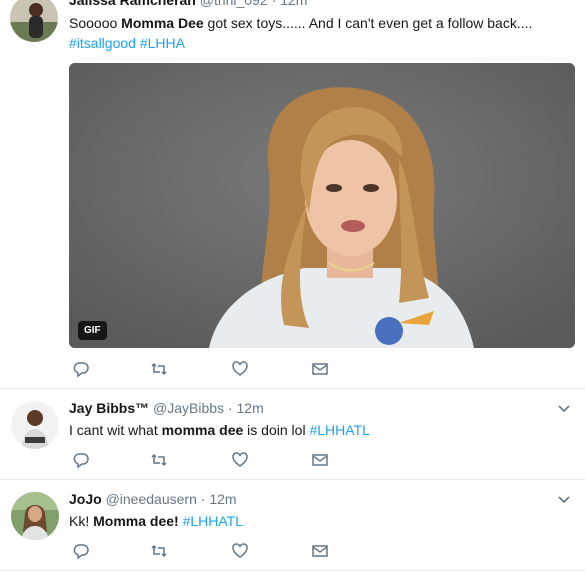 The width and height of the screenshot is (585, 575). I want to click on user-handle: @ineedausern, so click(151, 499).